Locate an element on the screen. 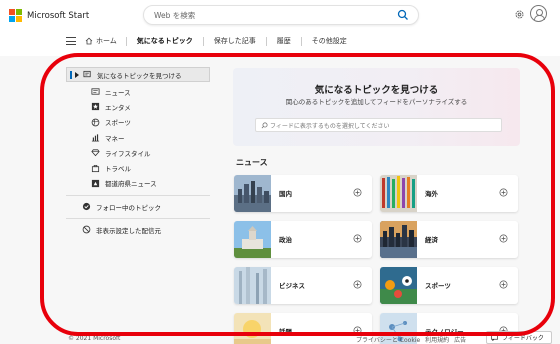 The width and height of the screenshot is (560, 344). sidebar-item-label: トラベル is located at coordinates (118, 169).